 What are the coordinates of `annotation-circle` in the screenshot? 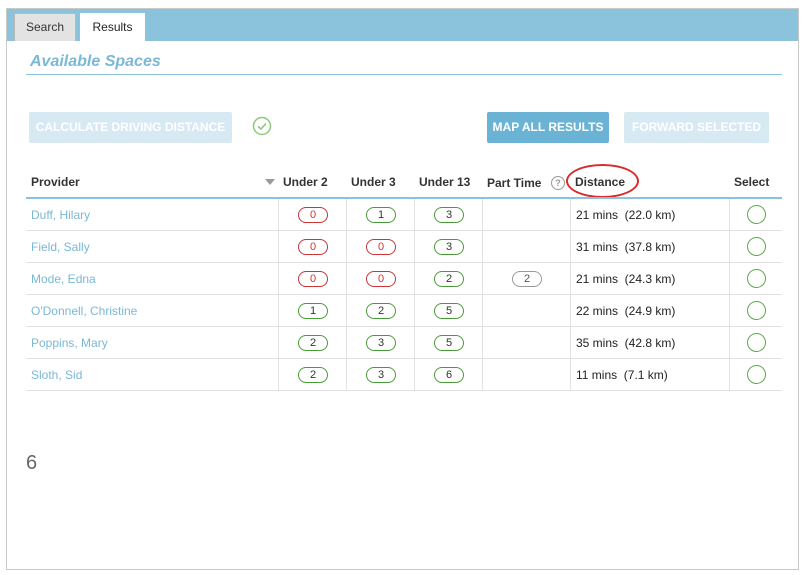 It's located at (602, 181).